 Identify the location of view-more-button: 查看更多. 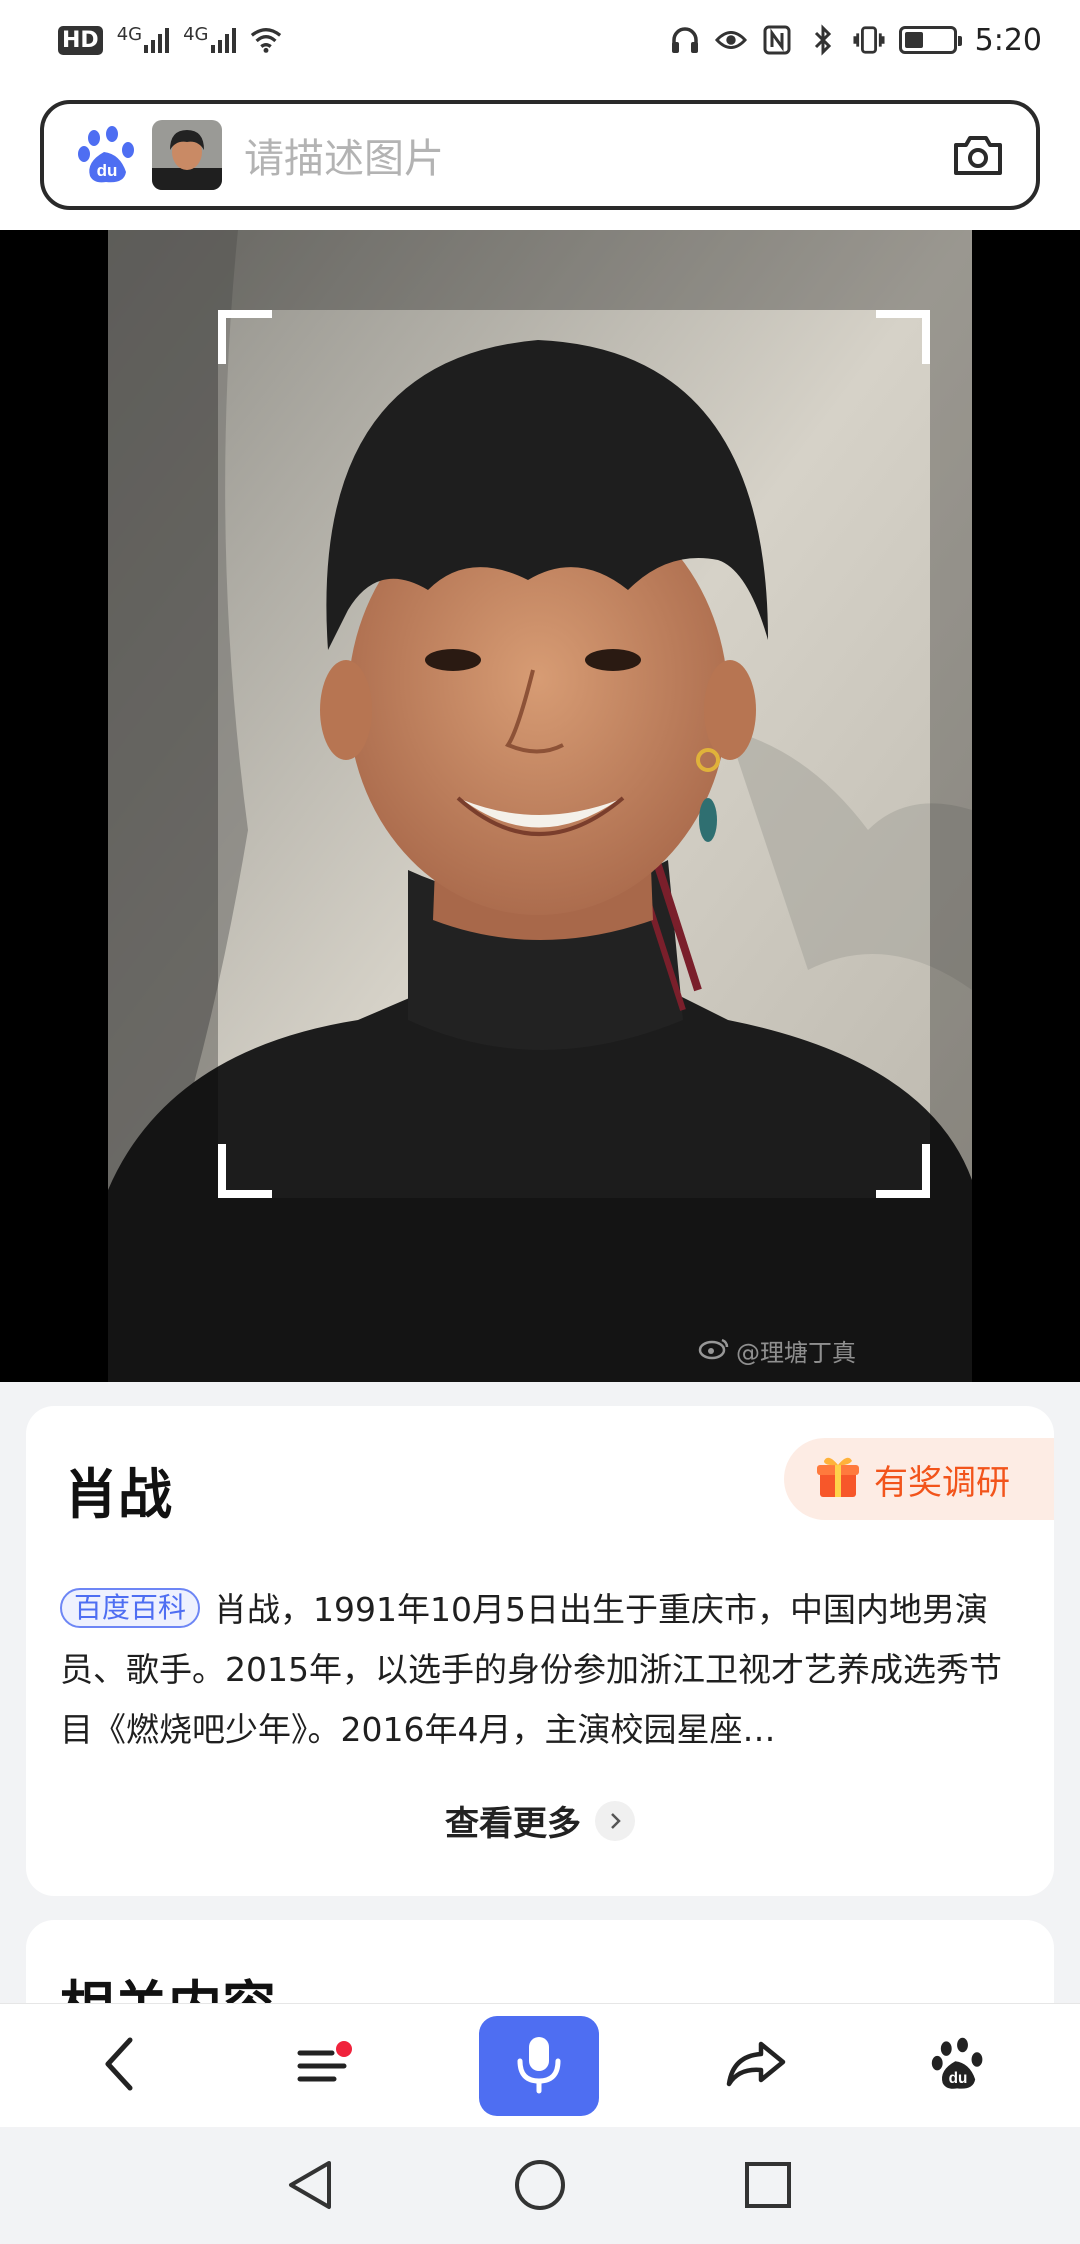
(540, 1820).